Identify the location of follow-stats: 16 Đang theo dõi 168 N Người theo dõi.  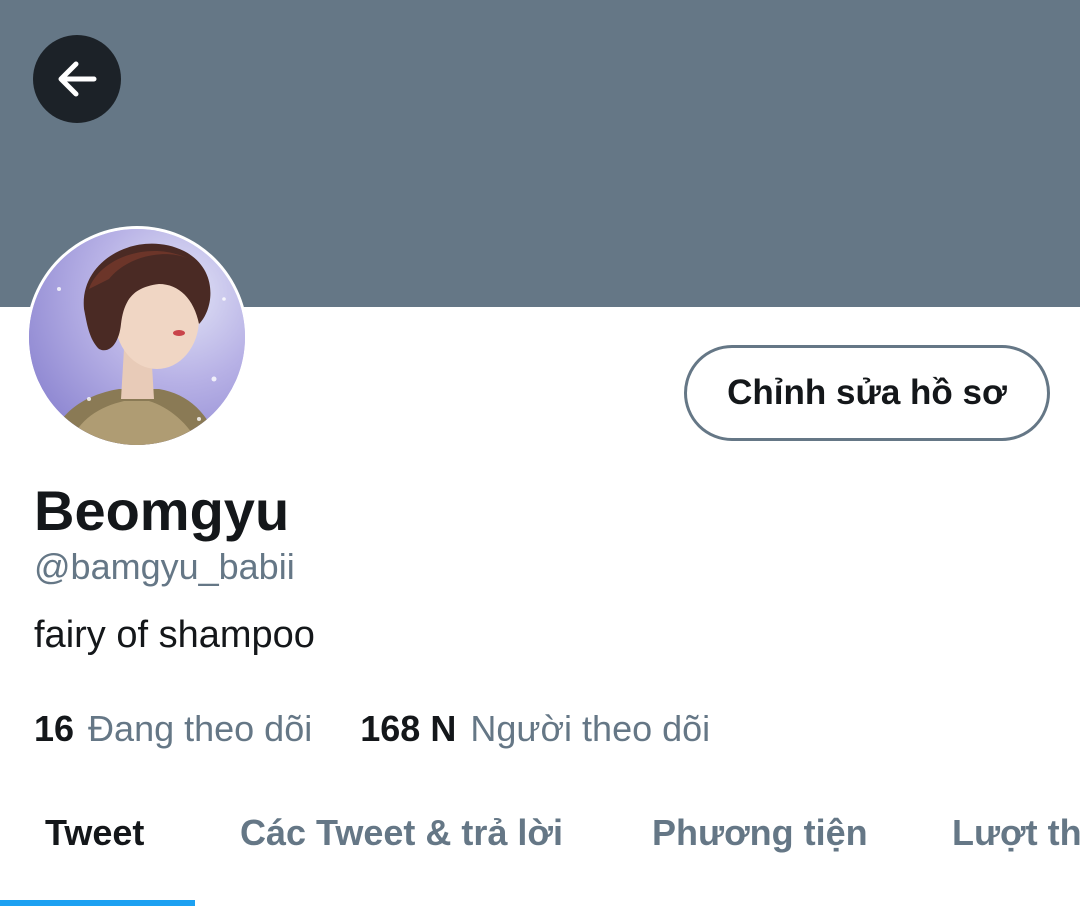
(372, 729).